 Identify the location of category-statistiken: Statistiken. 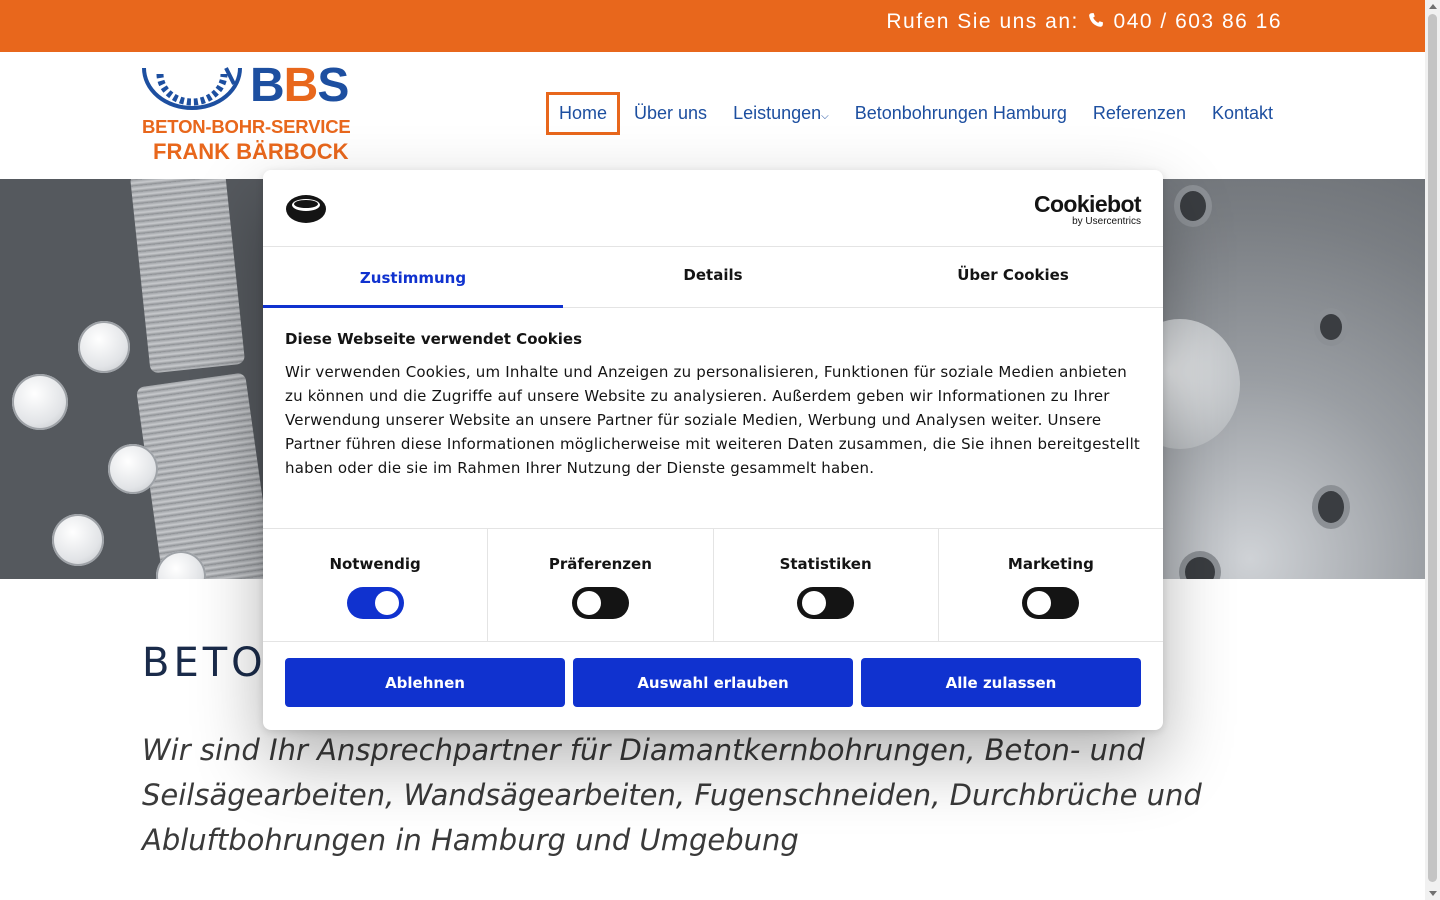
(826, 585).